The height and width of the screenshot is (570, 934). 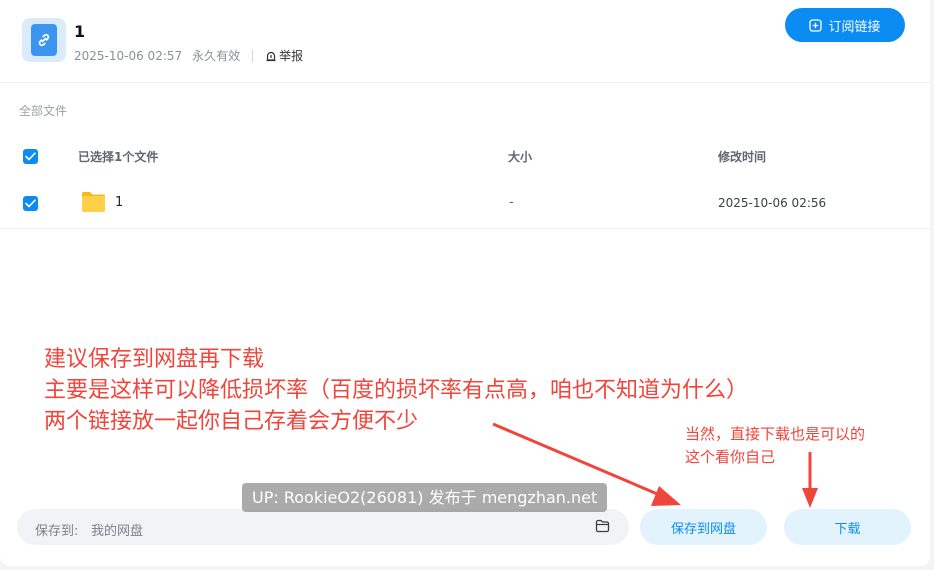 I want to click on arrow-head-download, so click(x=810, y=498).